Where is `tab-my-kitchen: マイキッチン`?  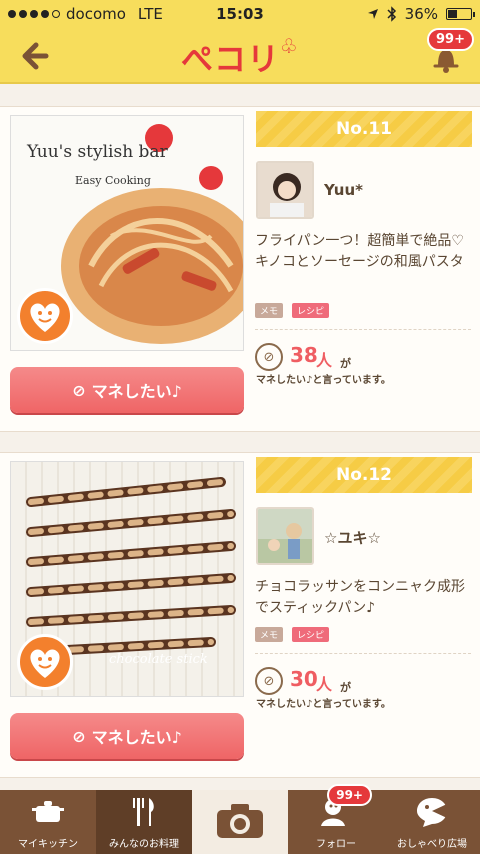
tab-my-kitchen: マイキッチン is located at coordinates (48, 822).